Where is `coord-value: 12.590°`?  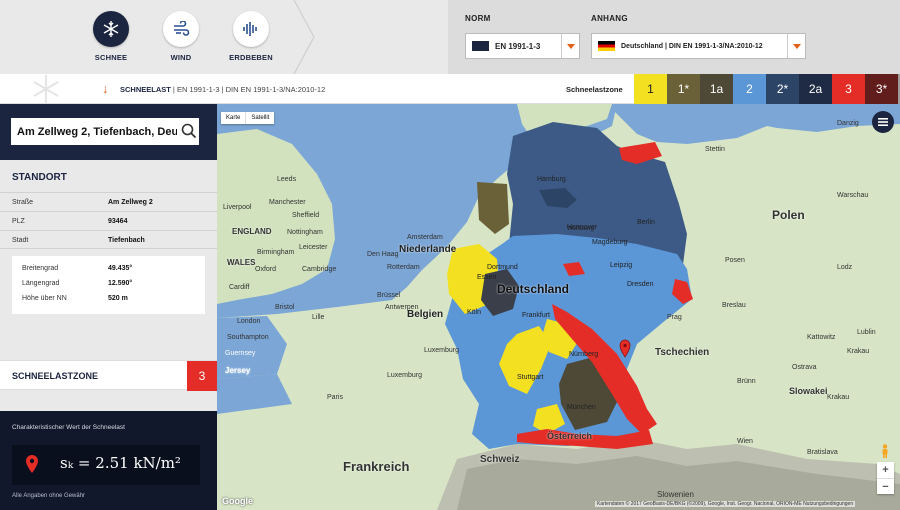
coord-value: 12.590° is located at coordinates (120, 283).